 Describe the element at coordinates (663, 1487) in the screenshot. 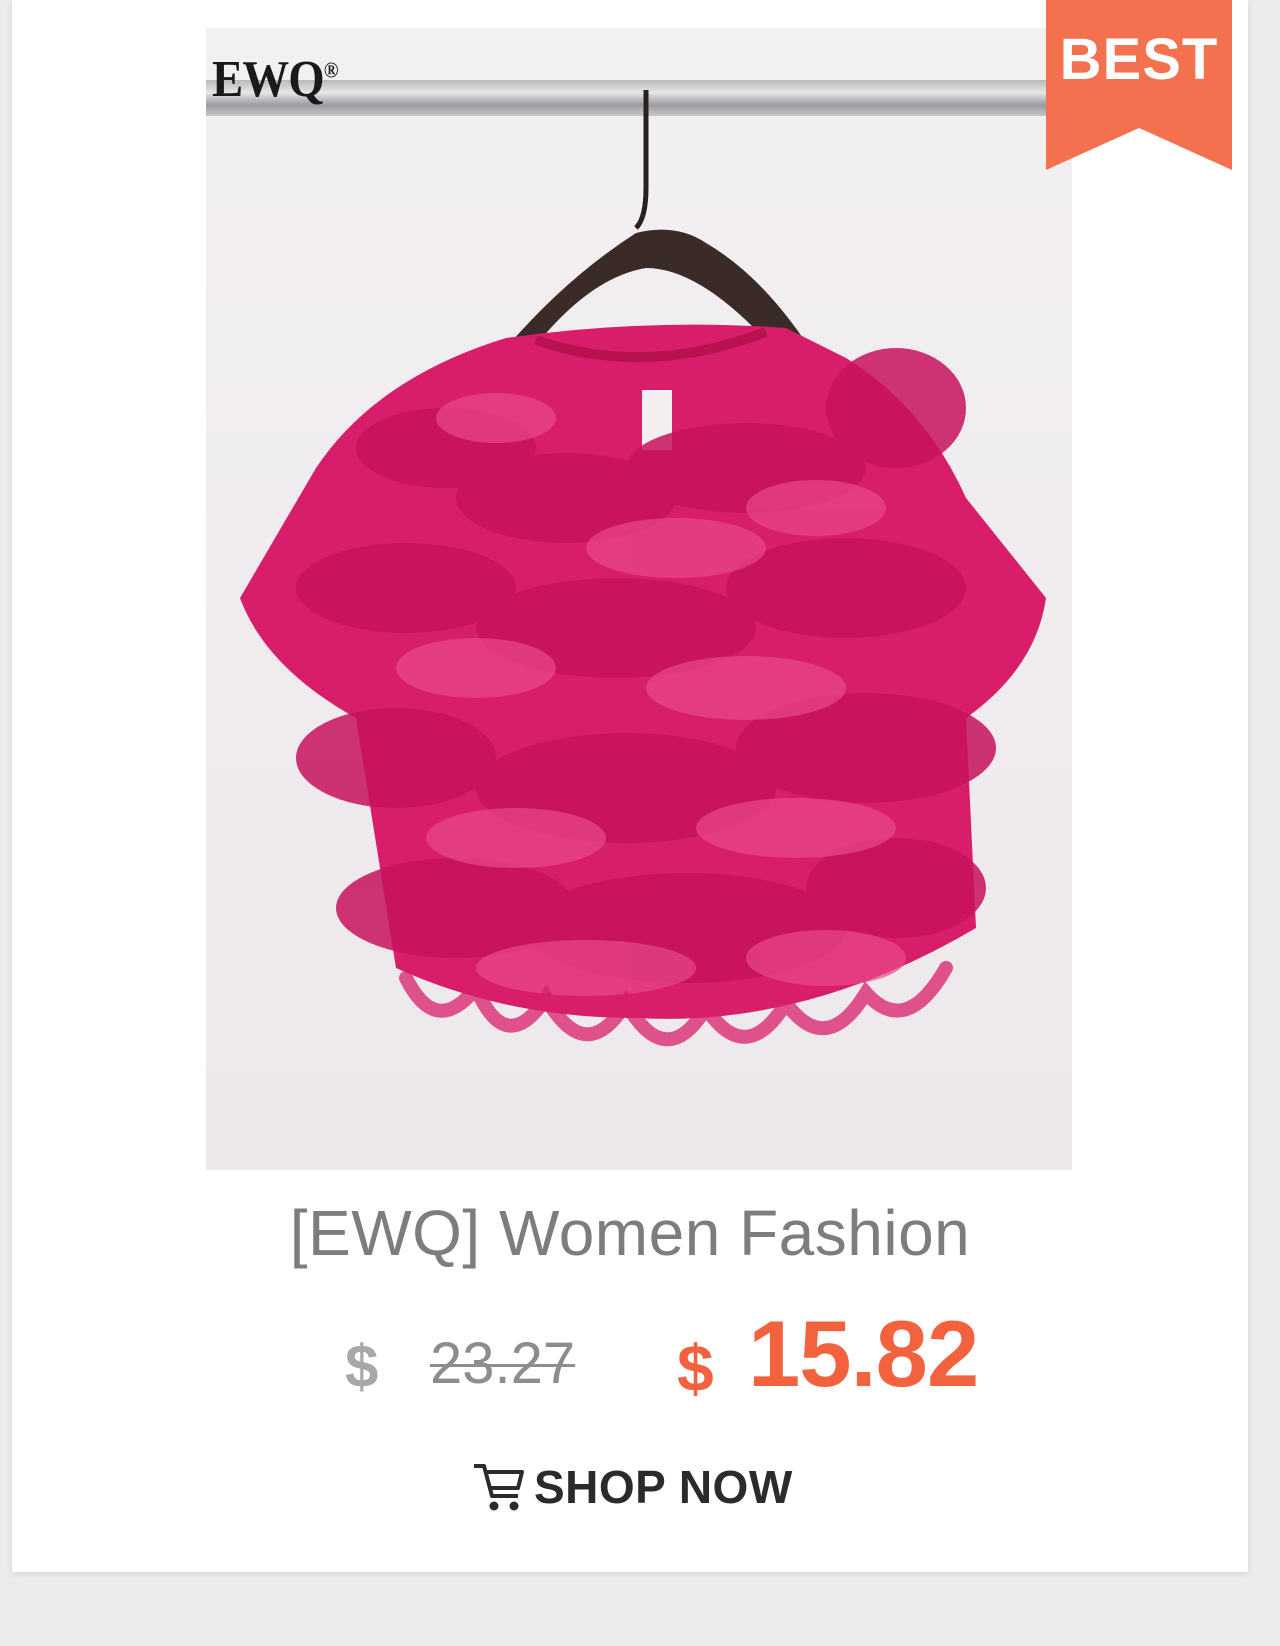

I see `shop-now-label: SHOP NOW` at that location.